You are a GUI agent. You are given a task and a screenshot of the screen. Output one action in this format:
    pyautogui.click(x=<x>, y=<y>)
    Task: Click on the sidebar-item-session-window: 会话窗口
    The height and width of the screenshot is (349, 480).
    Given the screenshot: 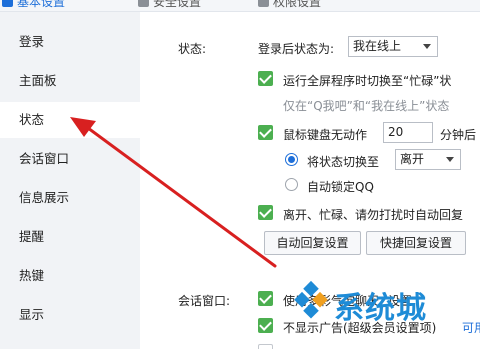 What is the action you would take?
    pyautogui.click(x=70, y=159)
    